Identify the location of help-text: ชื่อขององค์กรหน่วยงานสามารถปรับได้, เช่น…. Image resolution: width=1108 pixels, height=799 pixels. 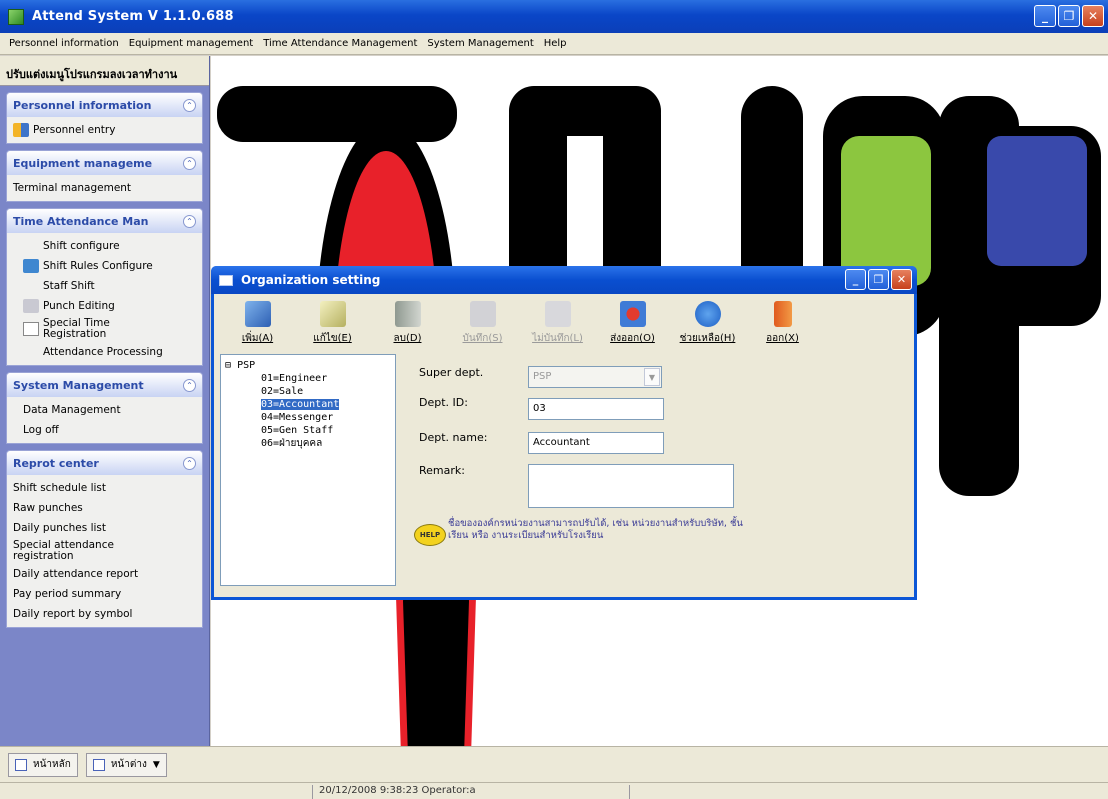
(595, 529).